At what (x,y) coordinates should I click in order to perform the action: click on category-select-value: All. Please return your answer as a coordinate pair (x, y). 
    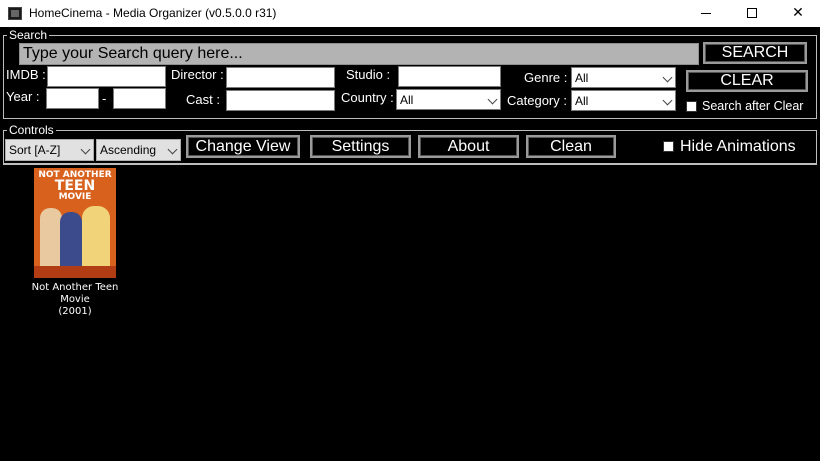
    Looking at the image, I should click on (582, 101).